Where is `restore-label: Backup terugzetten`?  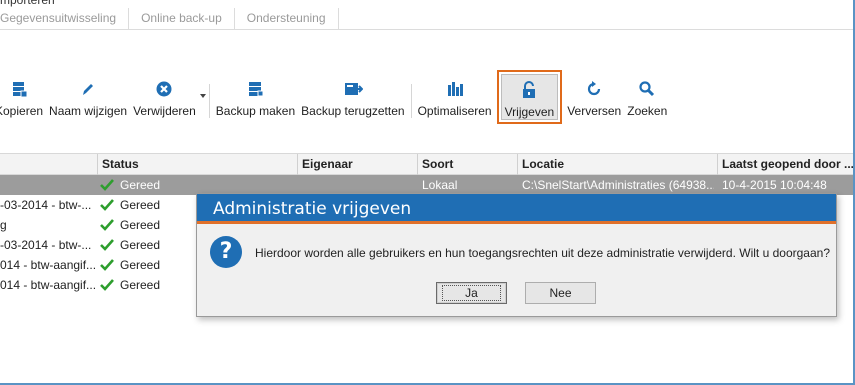
restore-label: Backup terugzetten is located at coordinates (353, 111).